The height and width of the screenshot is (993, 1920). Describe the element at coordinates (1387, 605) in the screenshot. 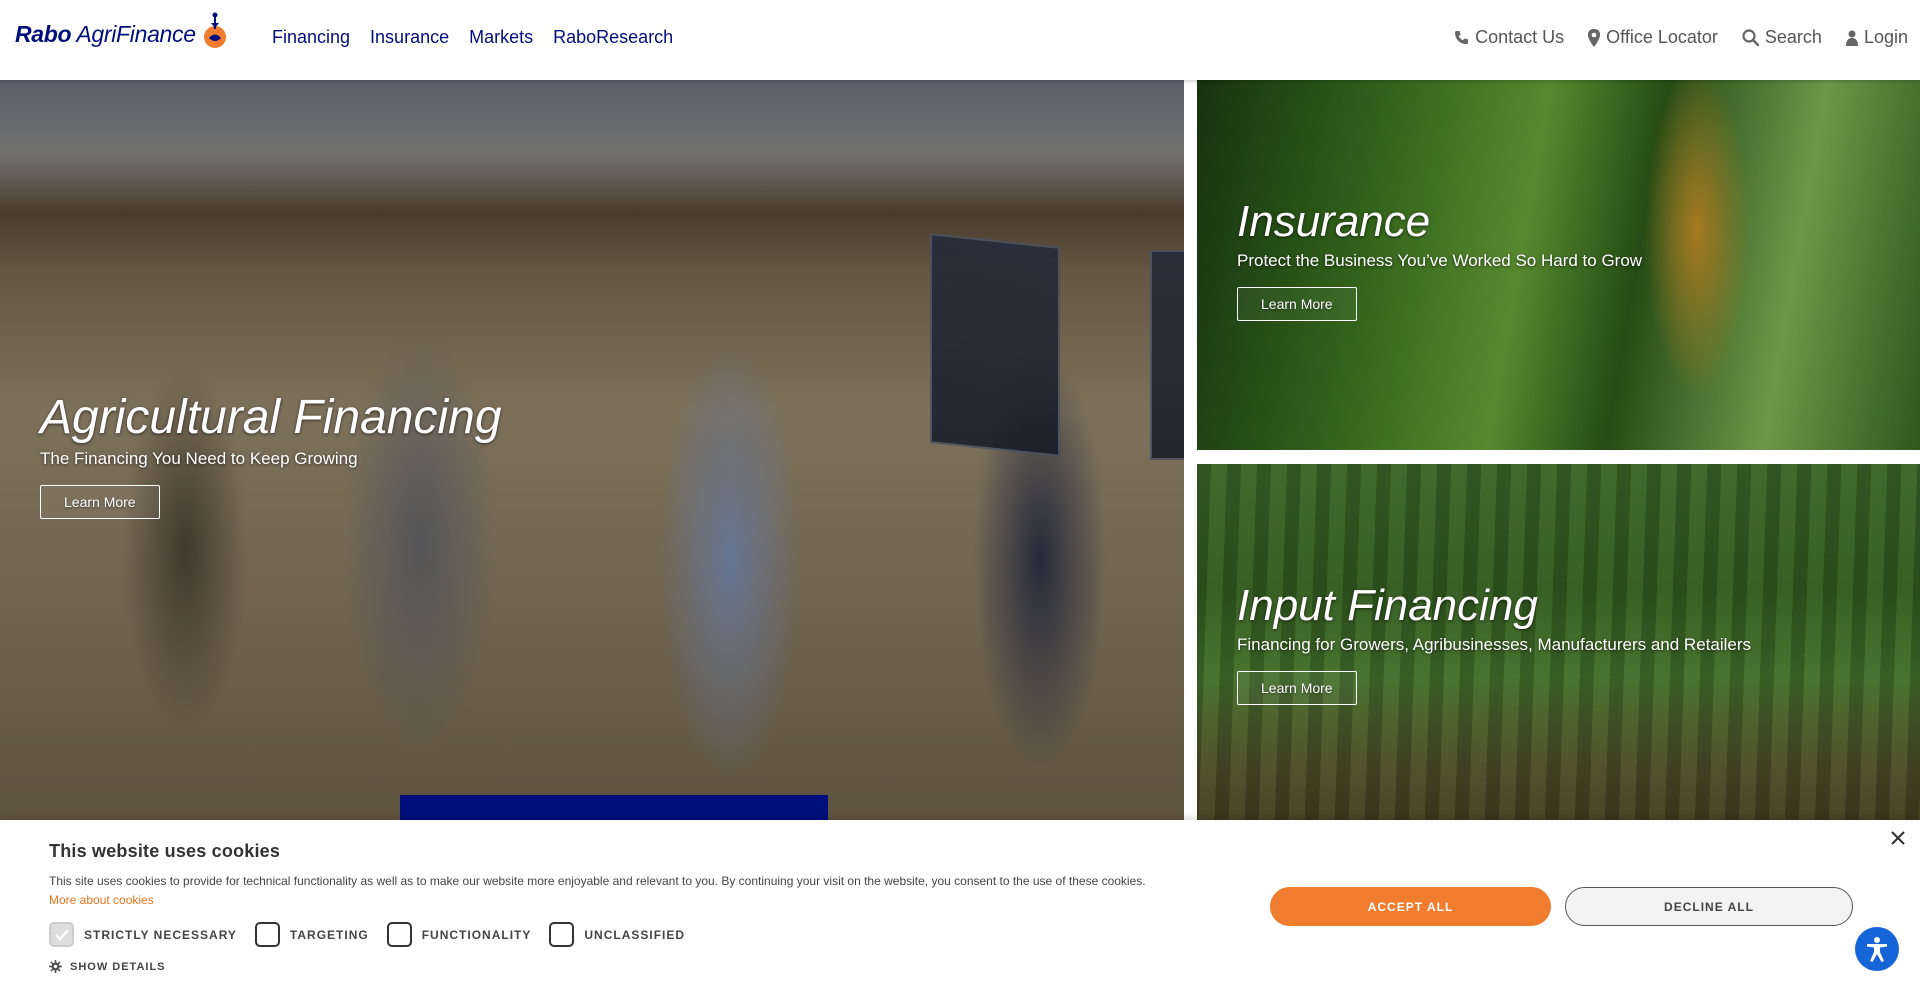

I see `input-financing-title: Input Financing` at that location.